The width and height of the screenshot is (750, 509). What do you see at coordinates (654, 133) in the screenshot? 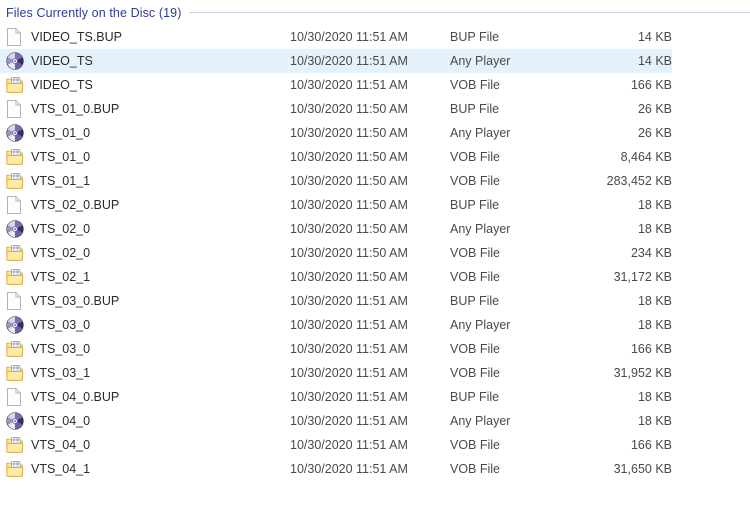
I see `file-size: 26 KB` at bounding box center [654, 133].